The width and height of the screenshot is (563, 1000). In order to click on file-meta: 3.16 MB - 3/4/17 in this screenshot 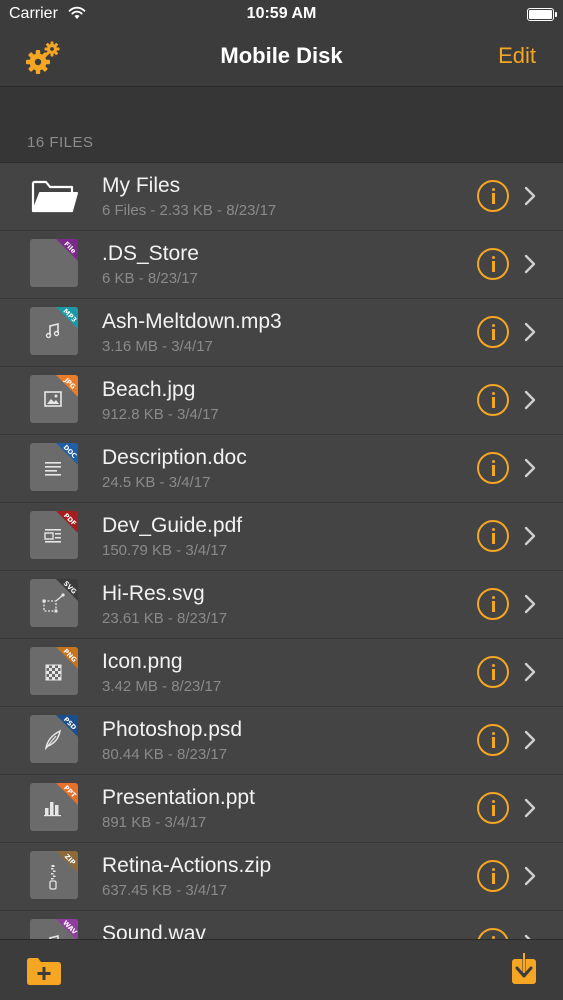, I will do `click(157, 346)`.